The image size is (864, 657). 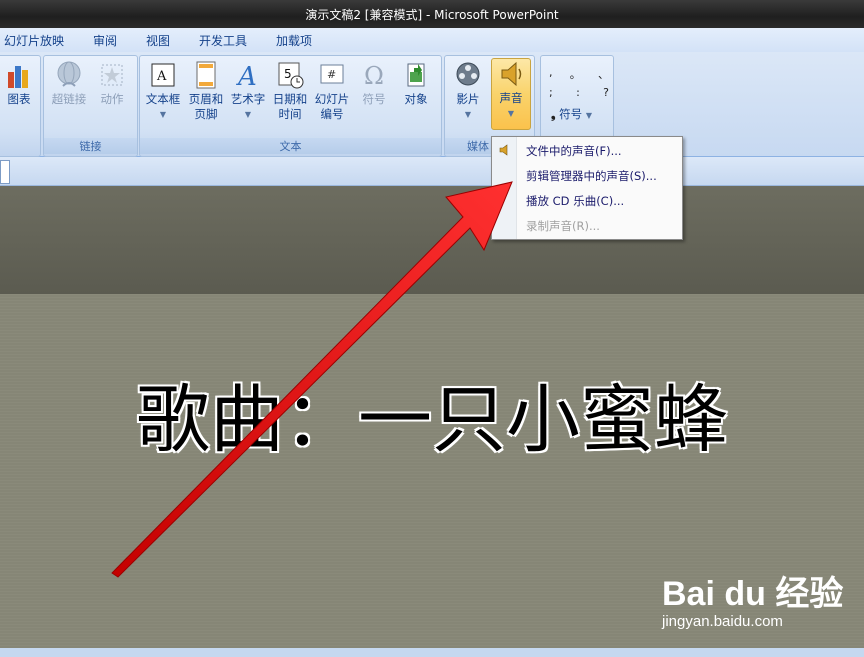 I want to click on baidu-url: jingyan.baidu.com, so click(x=722, y=621).